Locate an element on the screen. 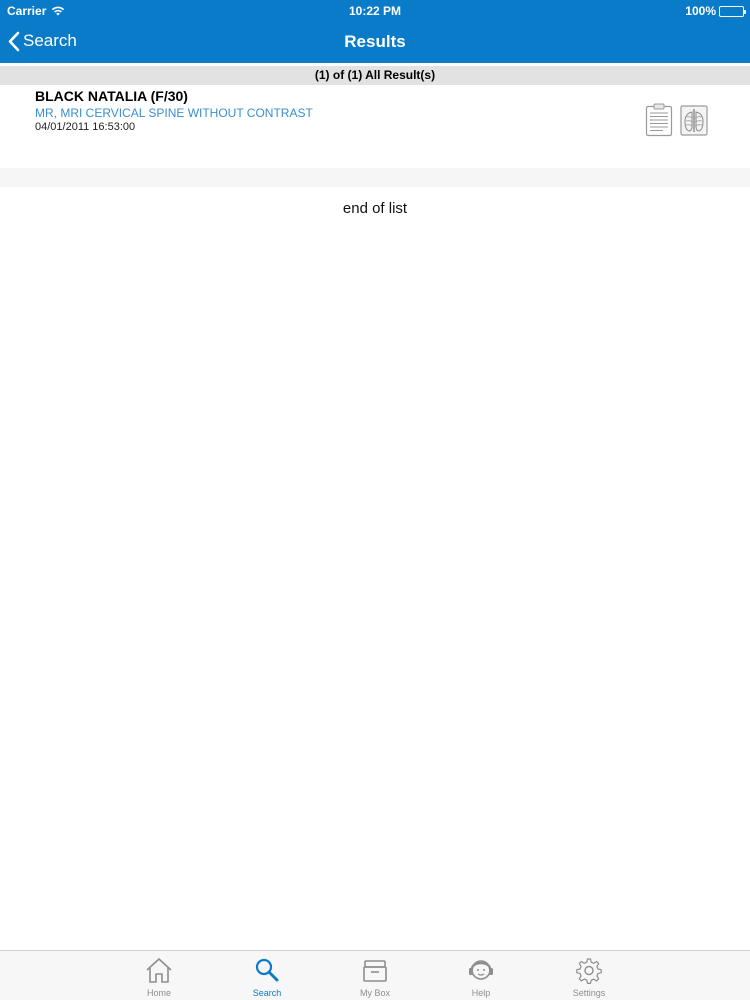 The image size is (750, 1000). status-time: 10:22 PM is located at coordinates (375, 11).